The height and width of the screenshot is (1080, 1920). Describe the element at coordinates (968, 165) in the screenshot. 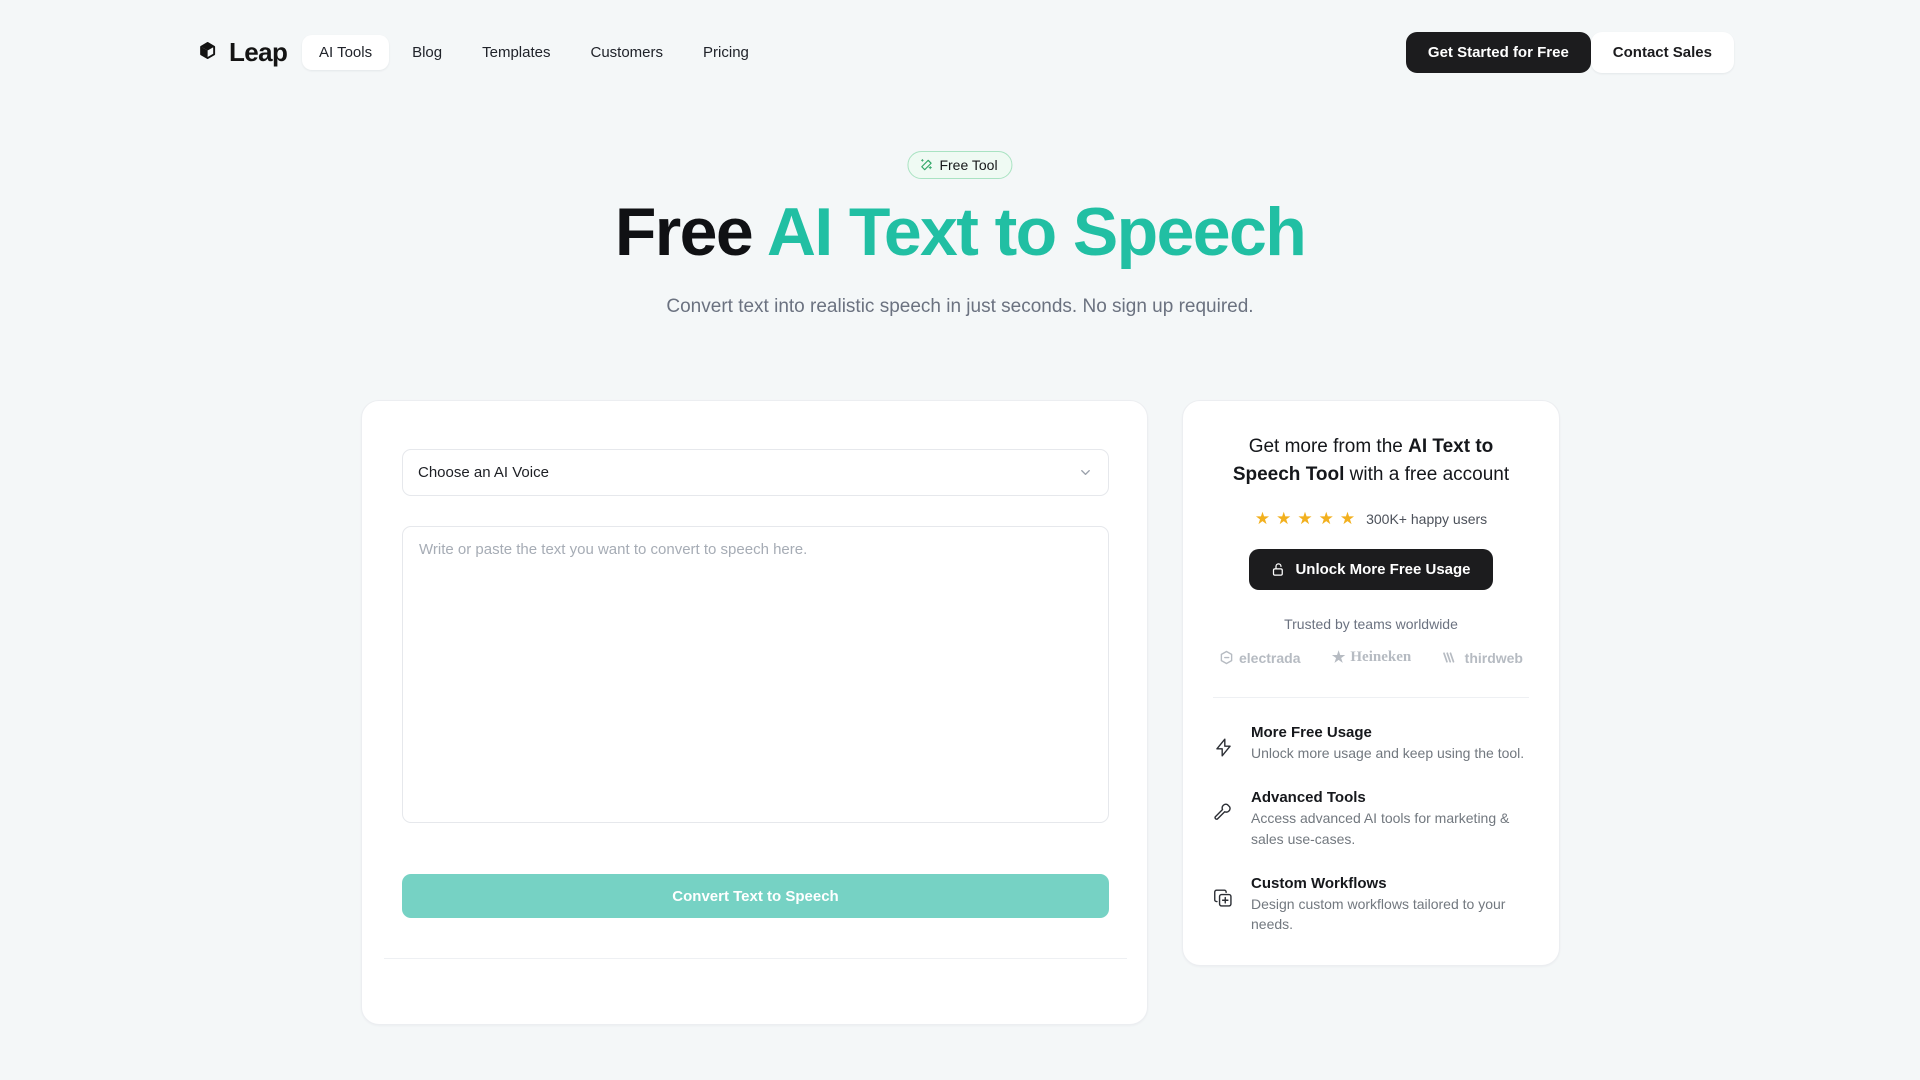

I see `free-tool-badge-label: Free Tool` at that location.